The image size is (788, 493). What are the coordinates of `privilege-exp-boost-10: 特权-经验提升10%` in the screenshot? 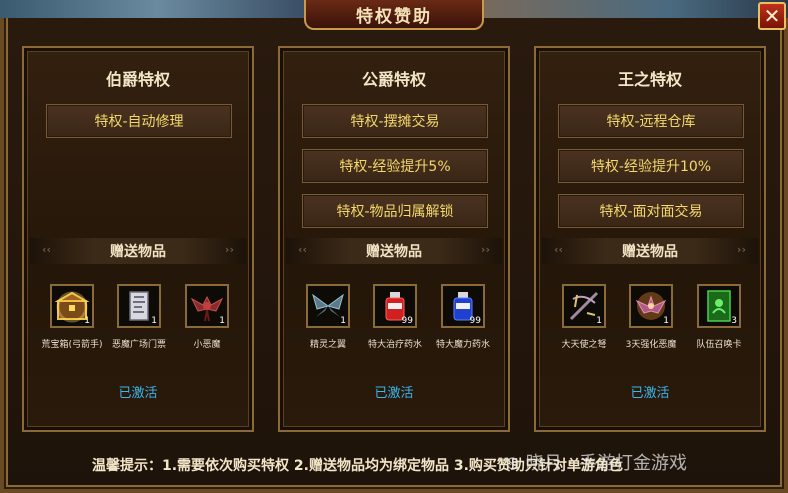 It's located at (651, 166).